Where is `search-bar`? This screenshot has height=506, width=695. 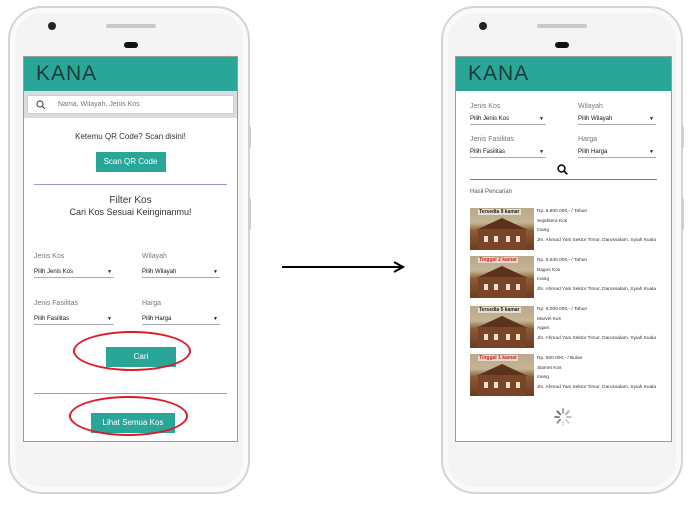
search-bar is located at coordinates (130, 104).